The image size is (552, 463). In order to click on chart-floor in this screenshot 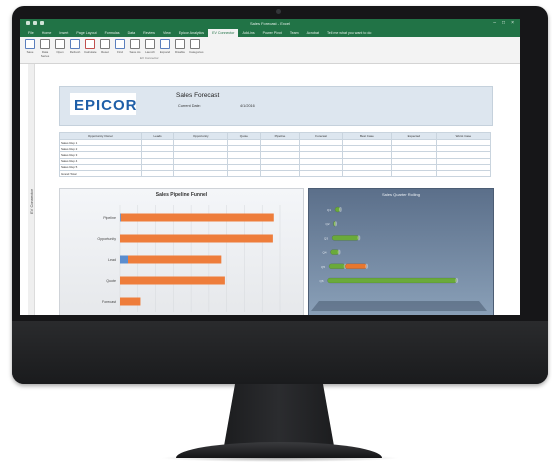, I will do `click(399, 306)`.